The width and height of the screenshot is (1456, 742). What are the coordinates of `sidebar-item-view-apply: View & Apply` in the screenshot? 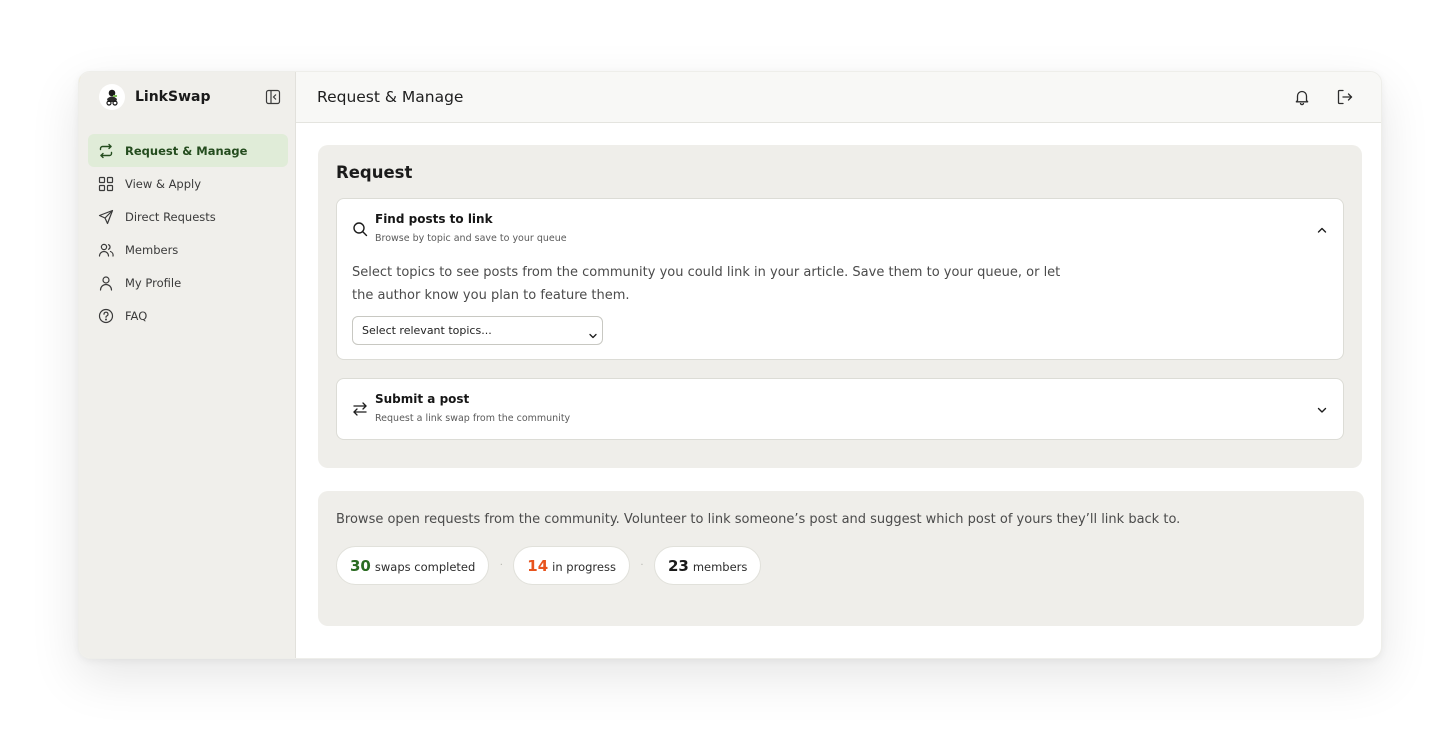 It's located at (188, 183).